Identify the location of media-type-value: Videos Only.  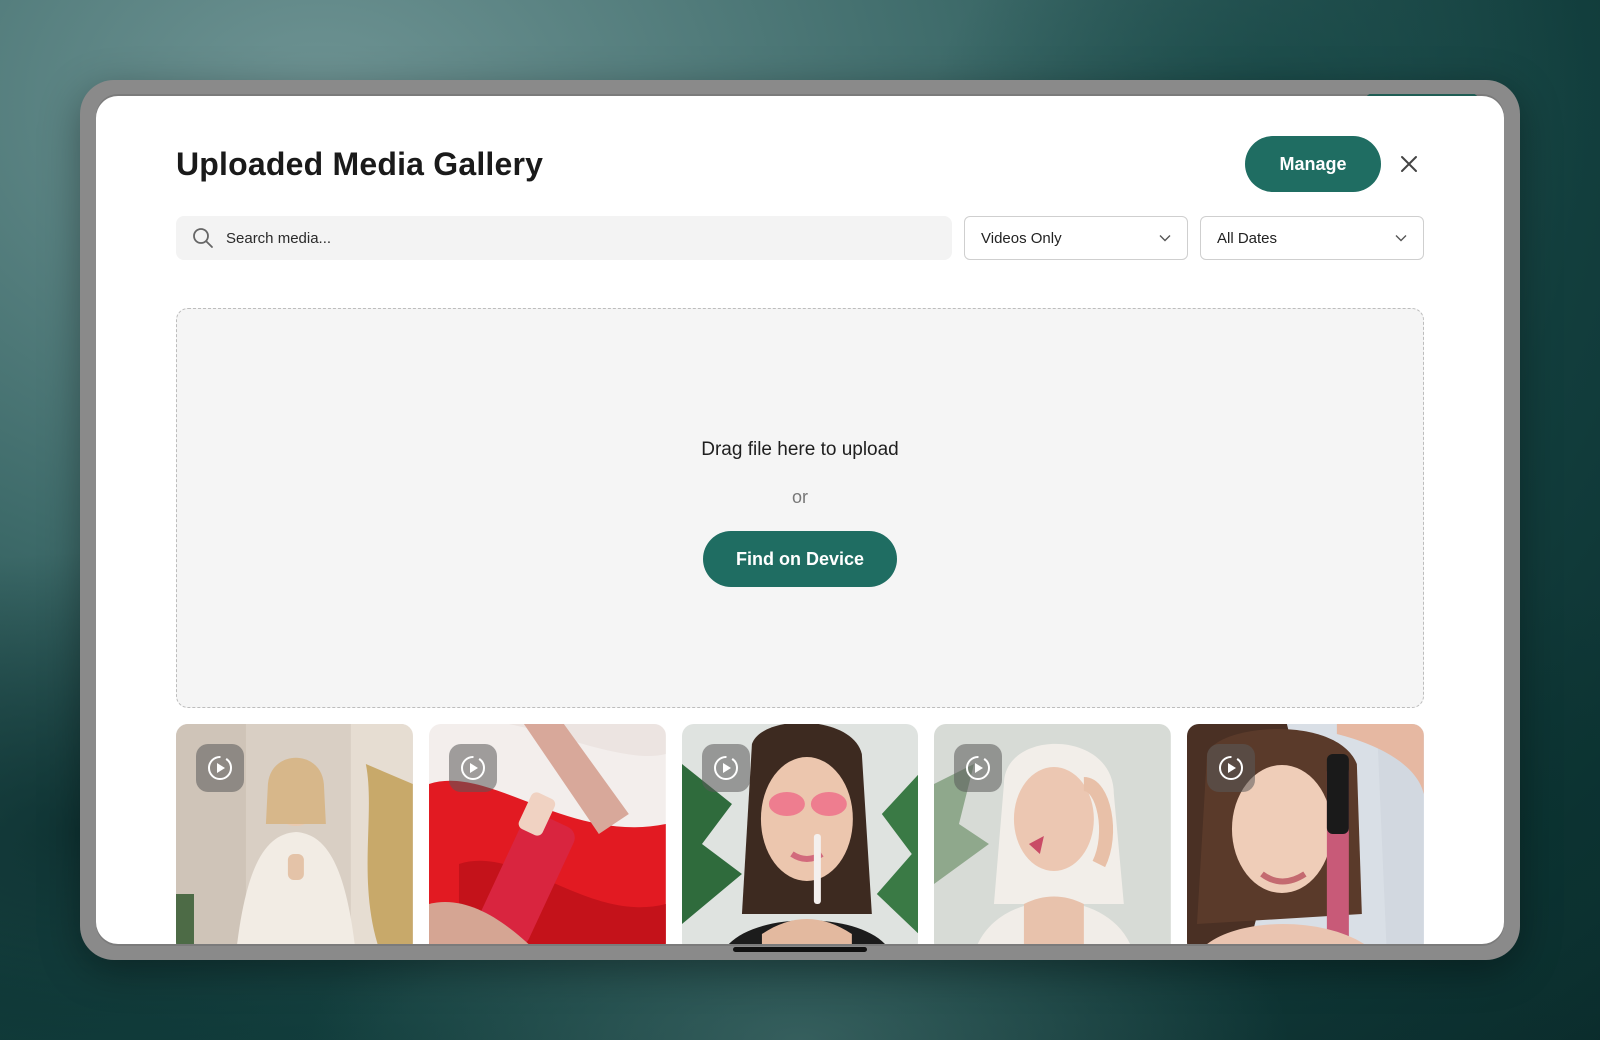
(1021, 238).